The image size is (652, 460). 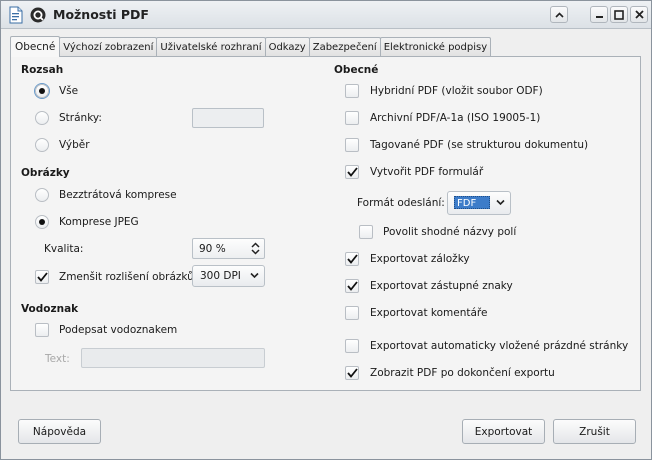 I want to click on create-form-checkbox, so click(x=352, y=172).